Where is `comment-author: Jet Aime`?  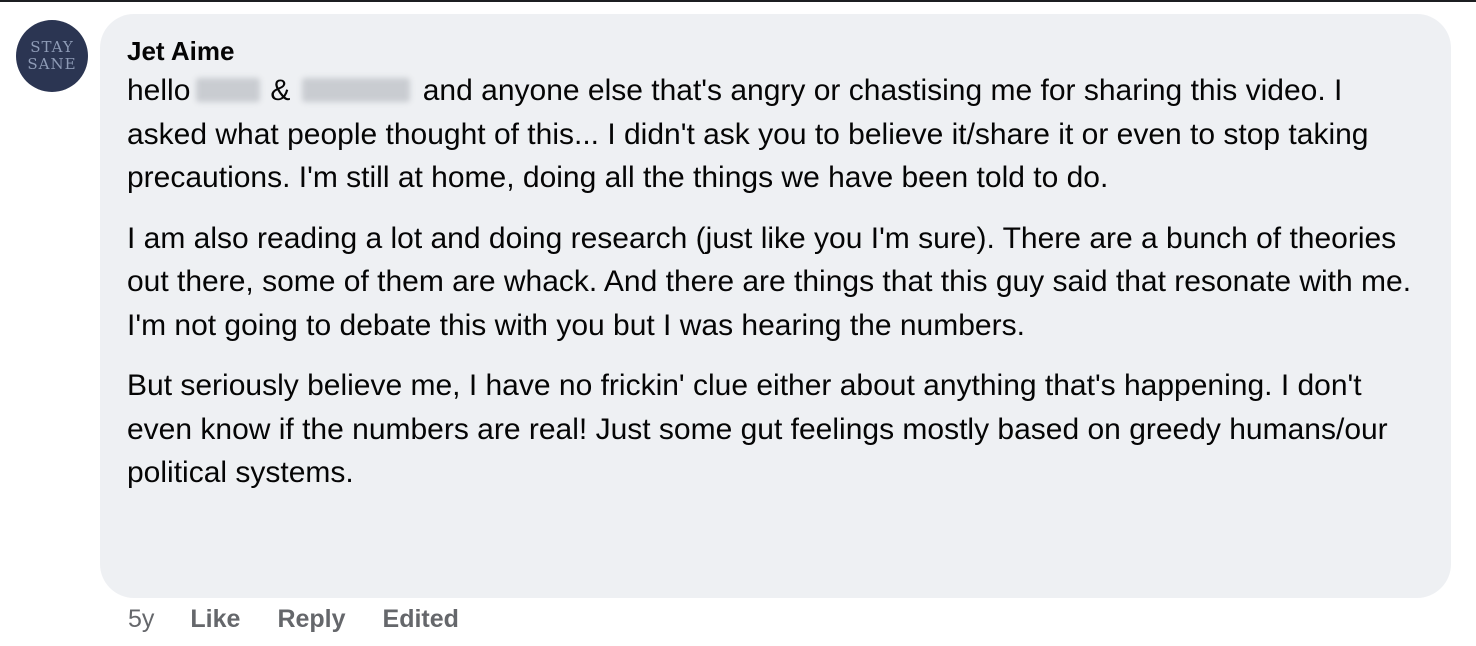
comment-author: Jet Aime is located at coordinates (775, 52).